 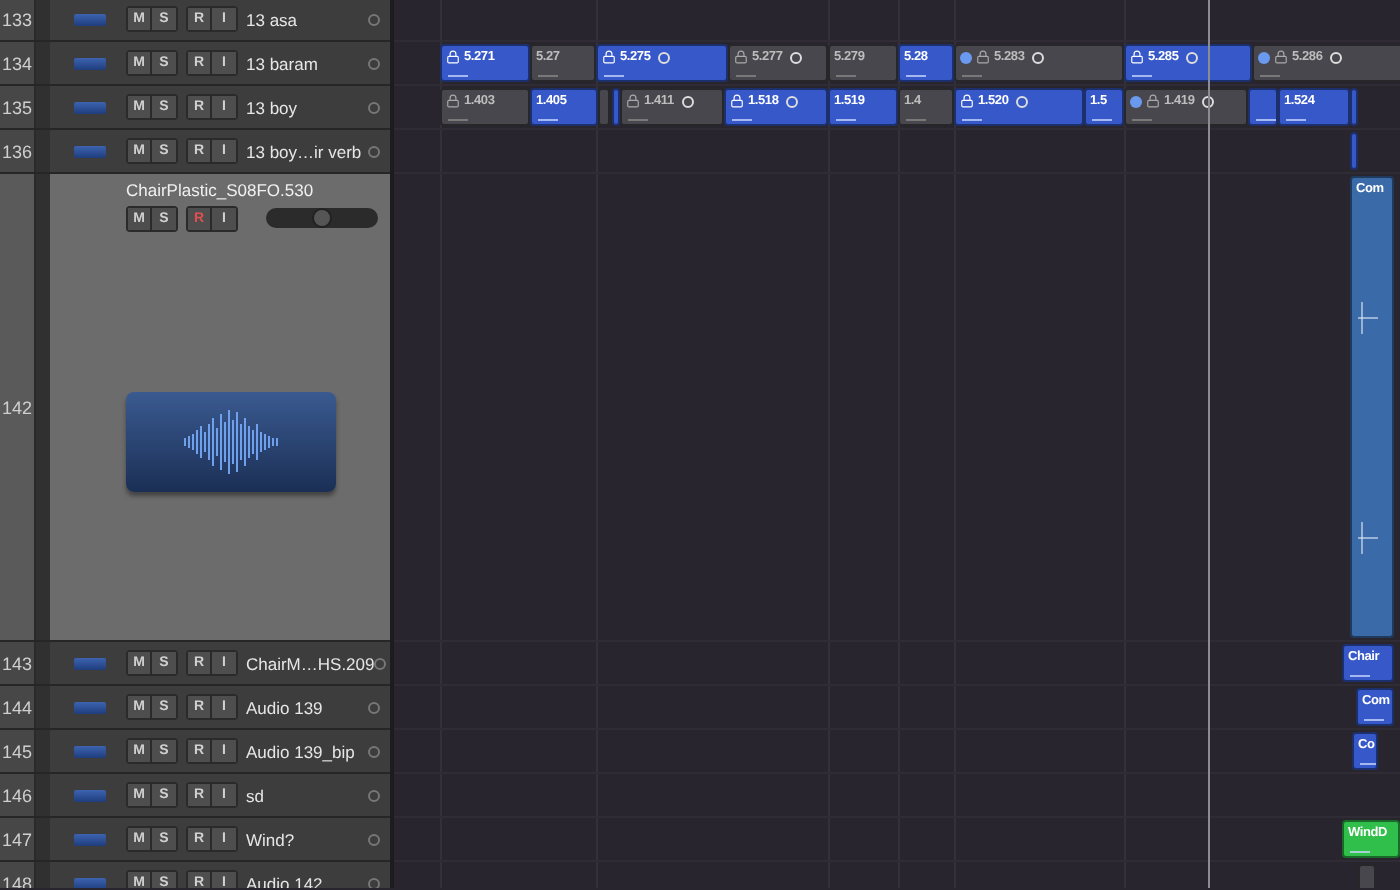 I want to click on track-number: 147, so click(x=18, y=839).